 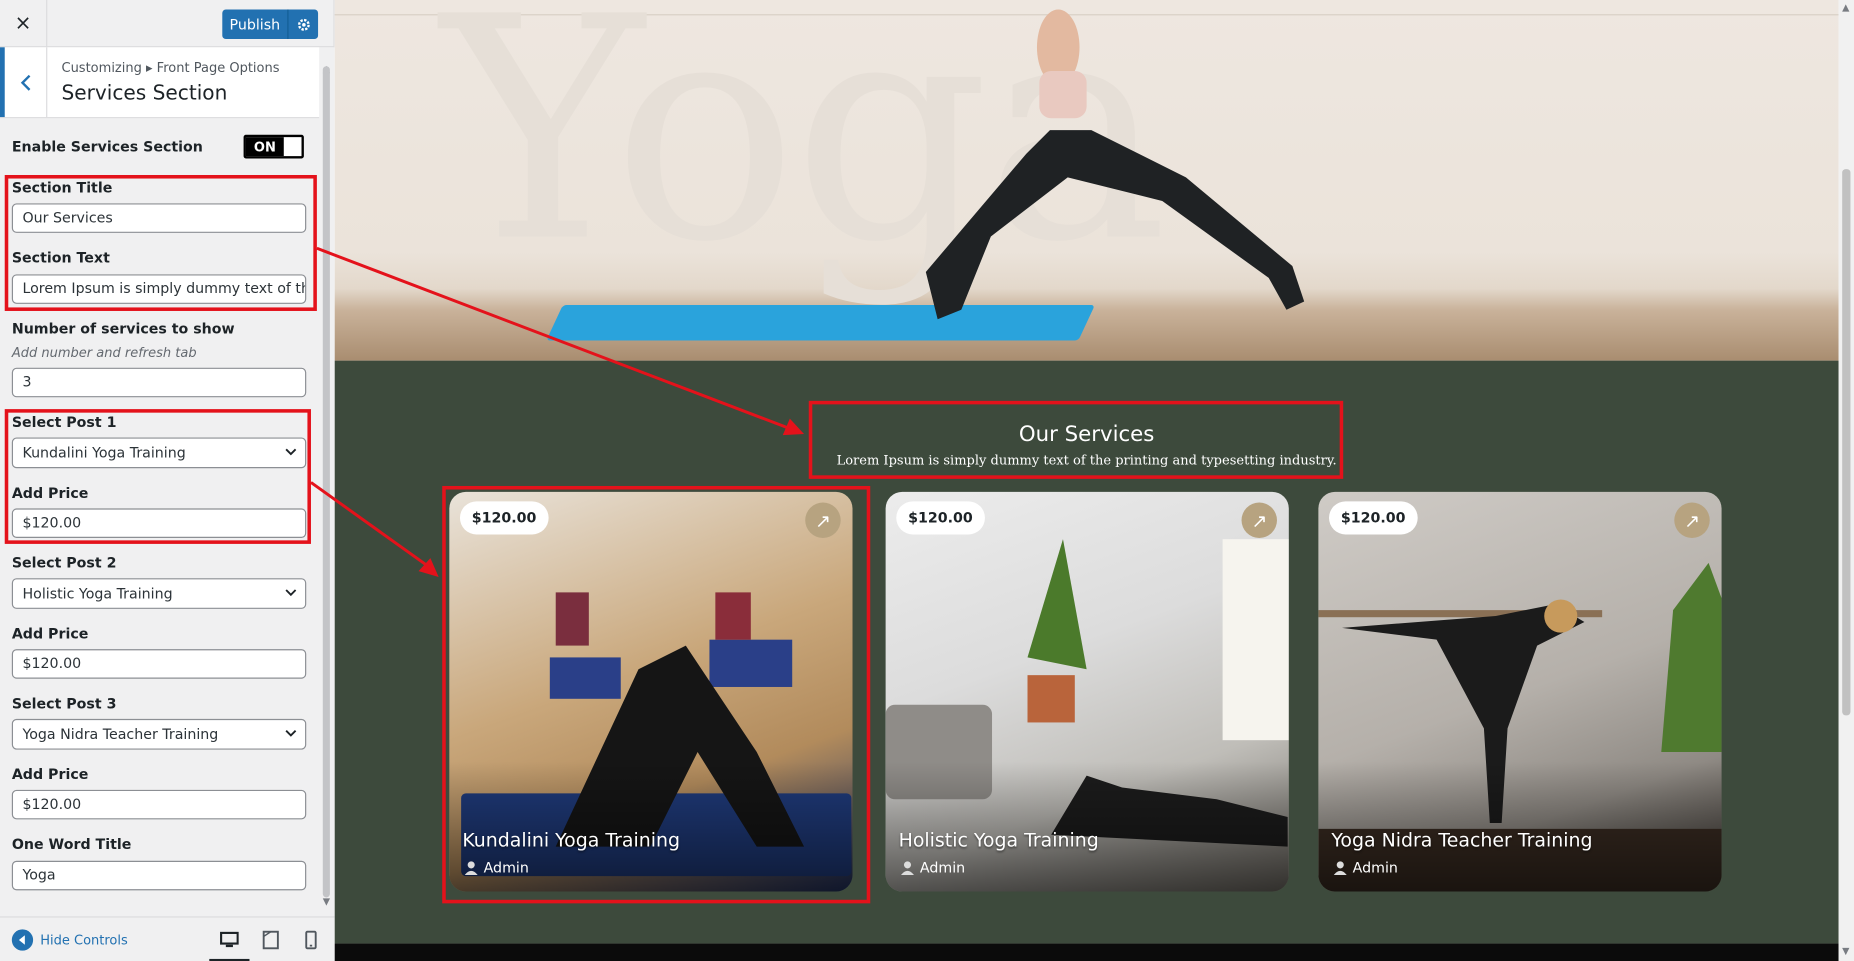 I want to click on price-3-label: Add Price, so click(x=50, y=774).